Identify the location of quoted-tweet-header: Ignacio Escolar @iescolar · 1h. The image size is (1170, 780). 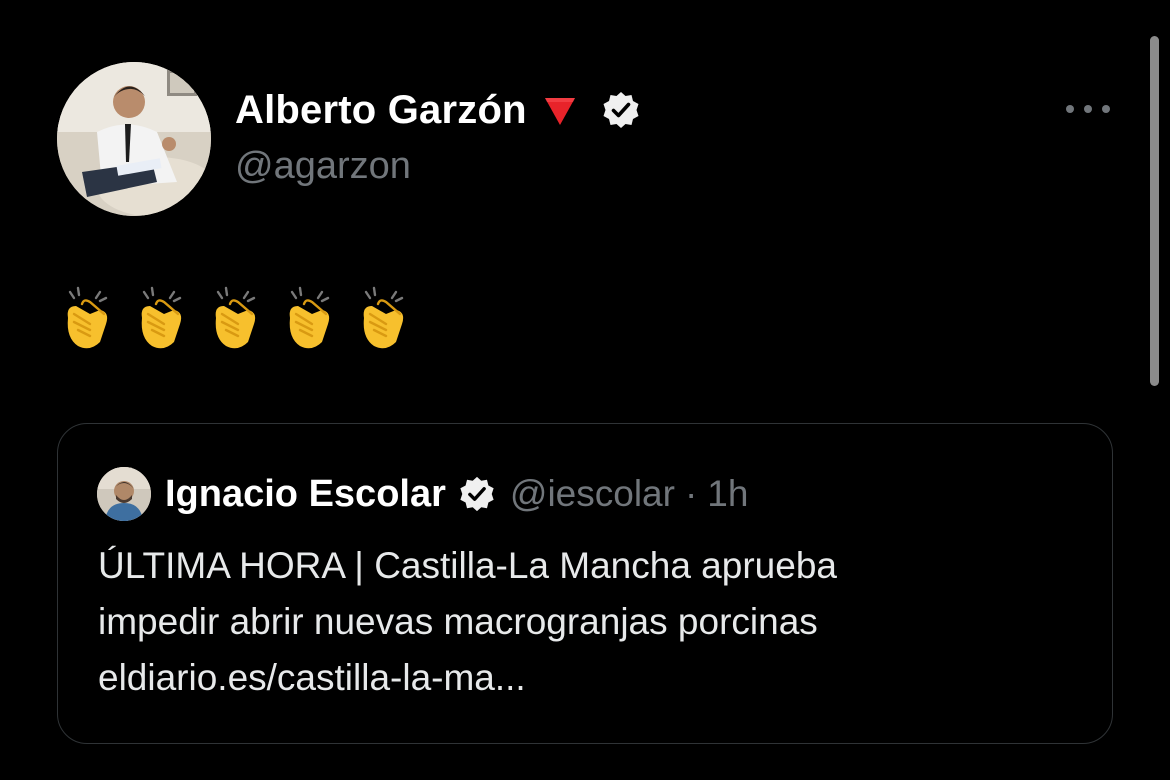
(422, 494).